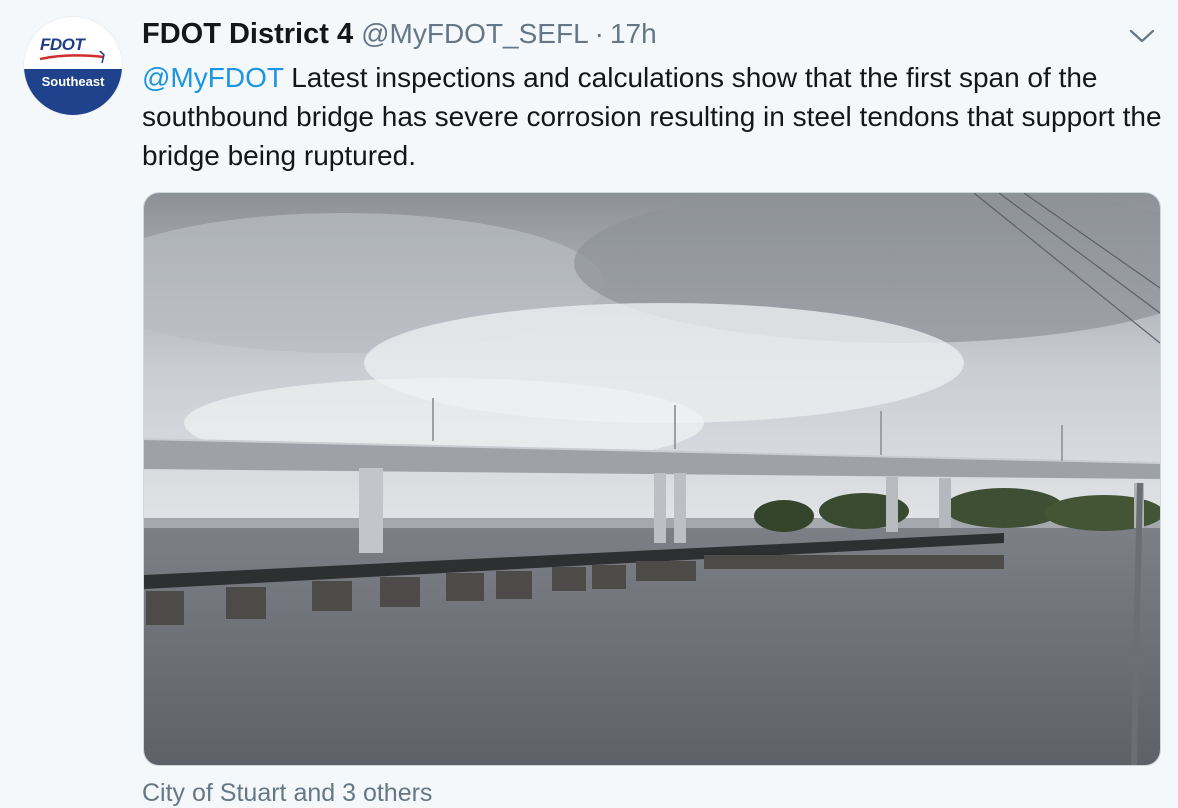 The width and height of the screenshot is (1178, 808). What do you see at coordinates (72, 57) in the screenshot?
I see `florida-swoosh-icon` at bounding box center [72, 57].